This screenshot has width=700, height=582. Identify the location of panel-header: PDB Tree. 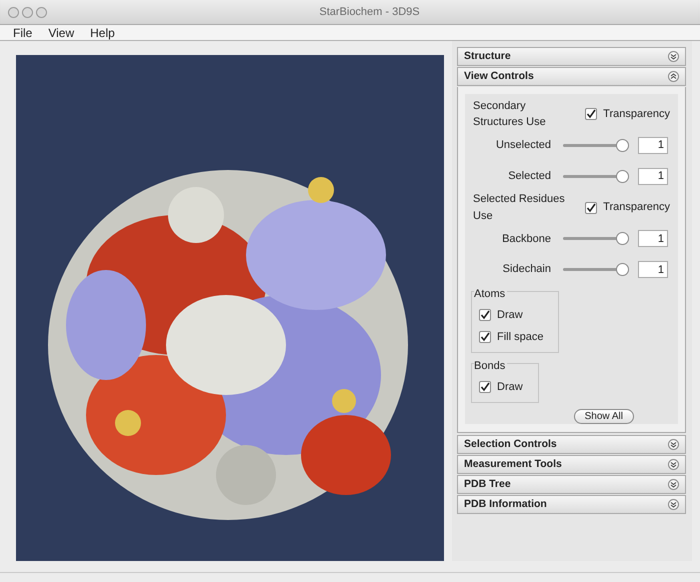
(571, 484).